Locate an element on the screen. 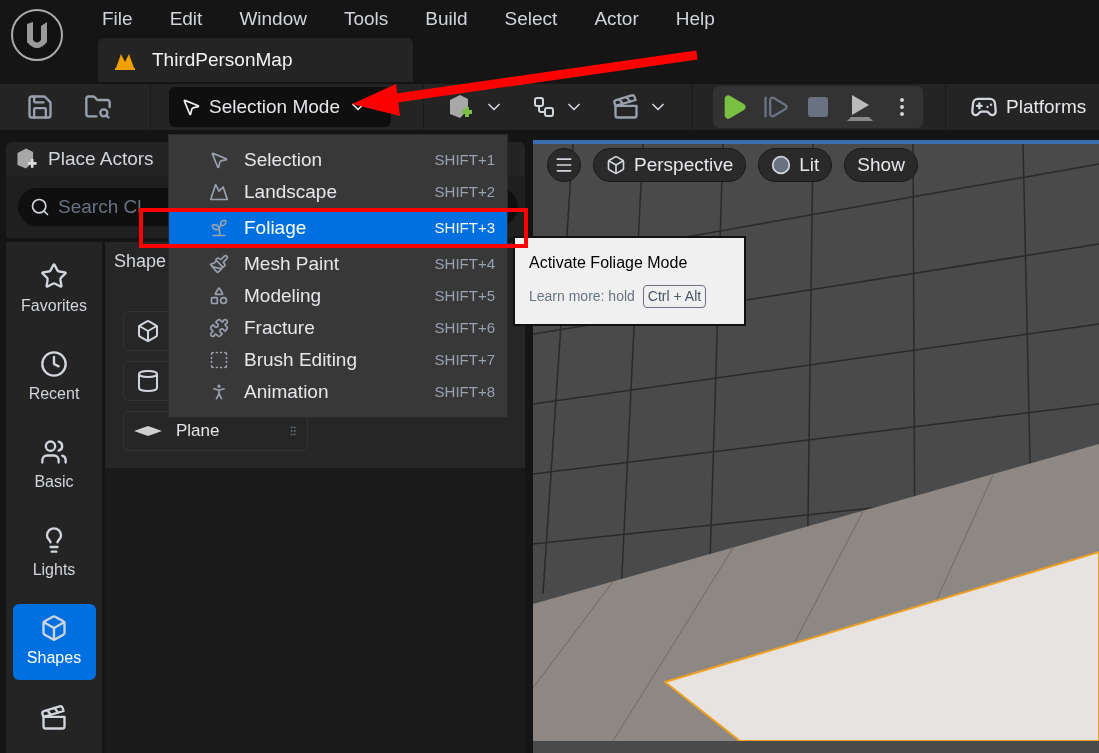  puzzle-icon is located at coordinates (219, 328).